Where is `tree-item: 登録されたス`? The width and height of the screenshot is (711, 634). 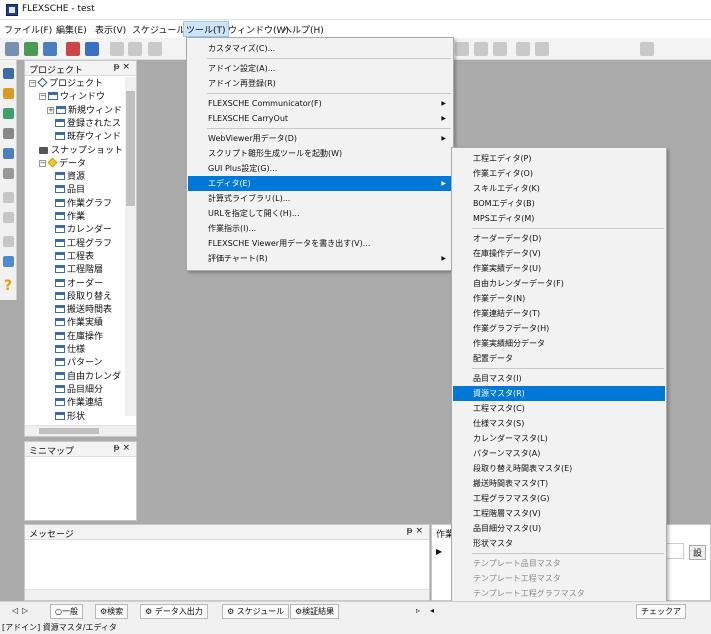 tree-item: 登録されたス is located at coordinates (88, 124).